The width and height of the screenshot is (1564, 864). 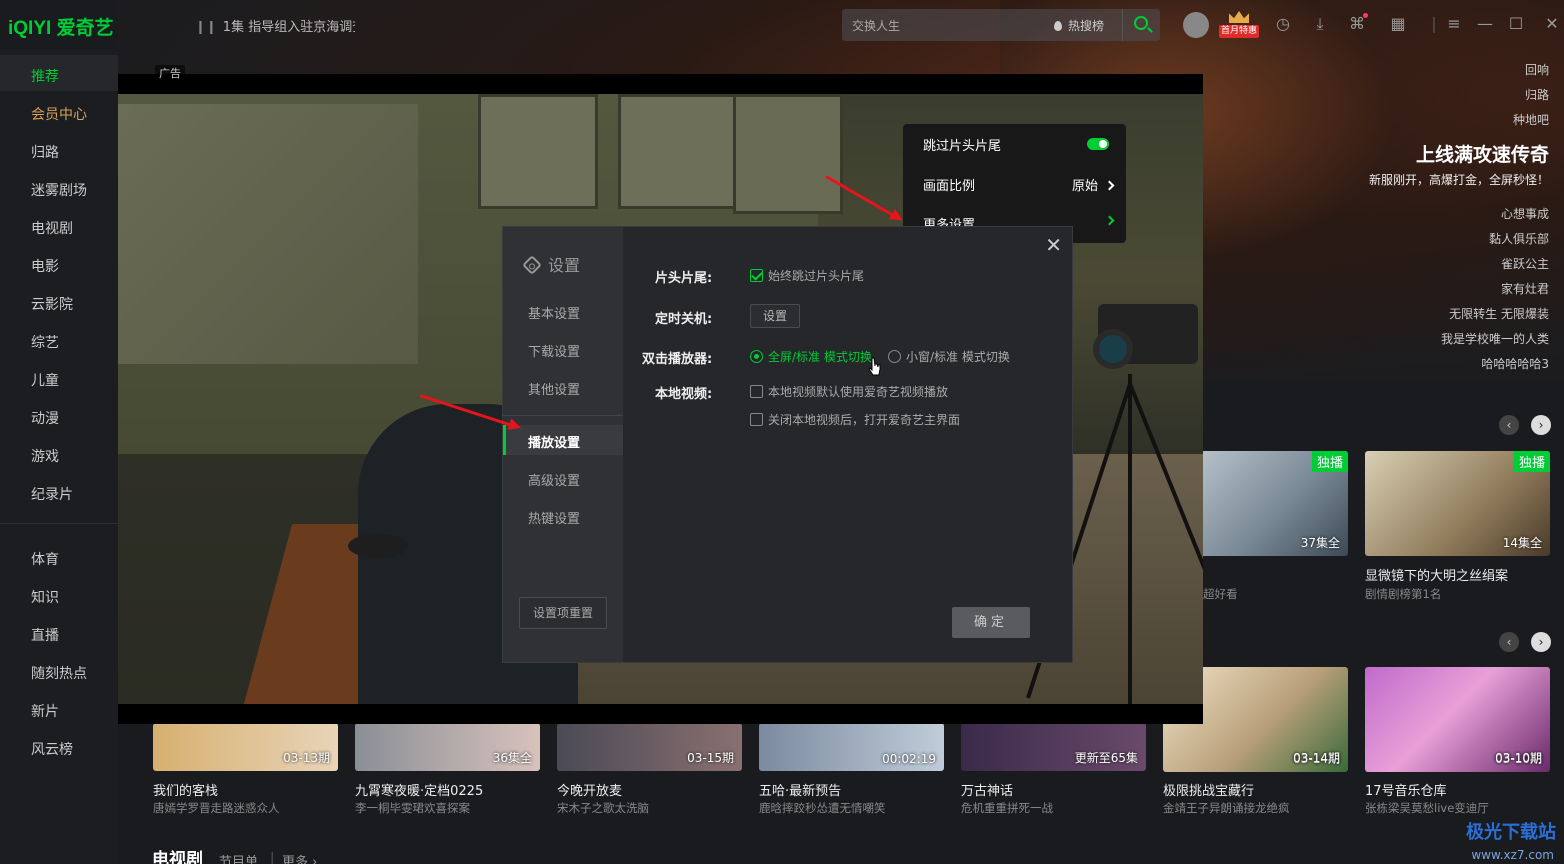 What do you see at coordinates (1515, 363) in the screenshot?
I see `rail-item: 哈哈哈哈哈3` at bounding box center [1515, 363].